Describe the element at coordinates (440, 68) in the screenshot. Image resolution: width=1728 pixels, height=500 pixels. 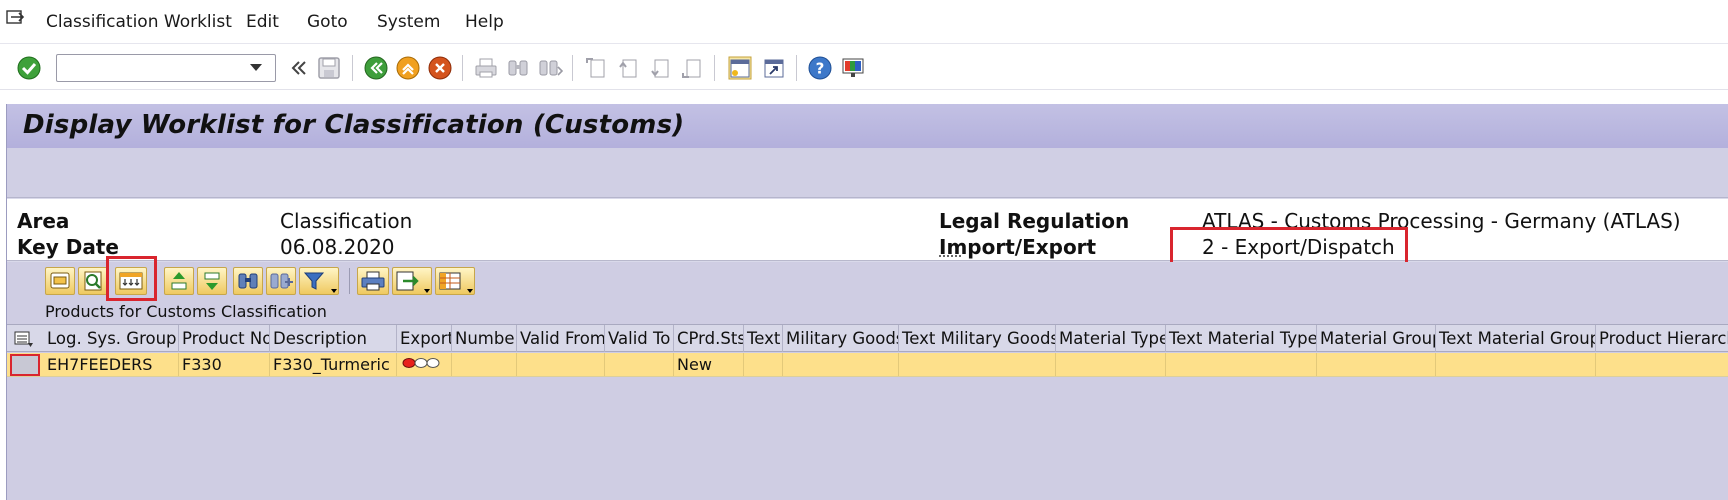
I see `cancel-icon` at that location.